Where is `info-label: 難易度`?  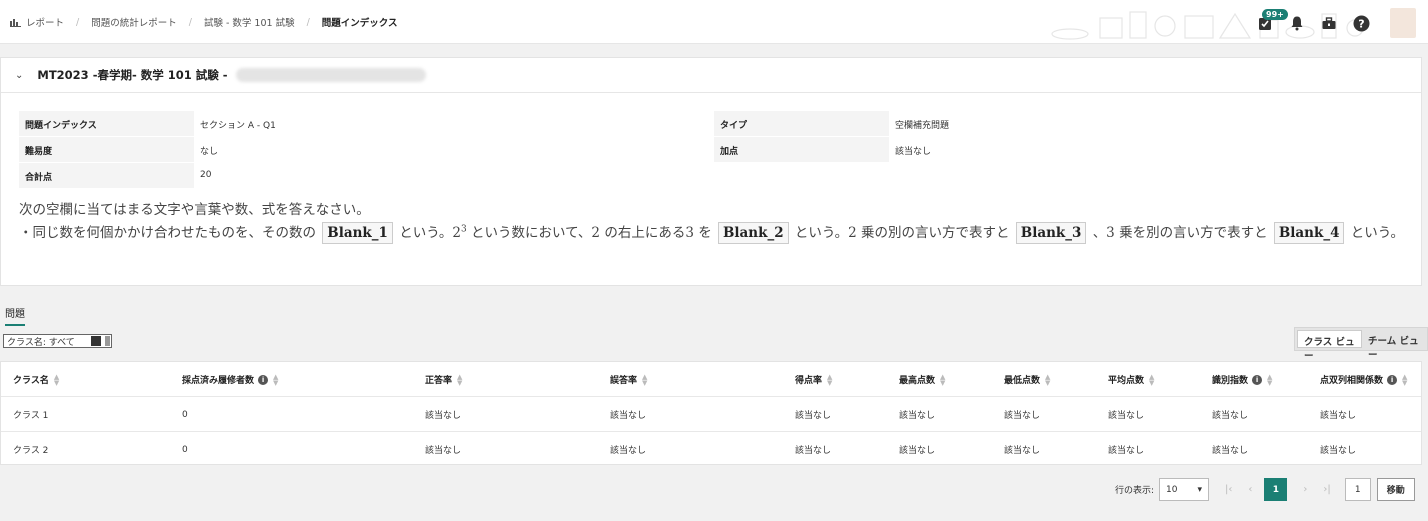
info-label: 難易度 is located at coordinates (106, 149).